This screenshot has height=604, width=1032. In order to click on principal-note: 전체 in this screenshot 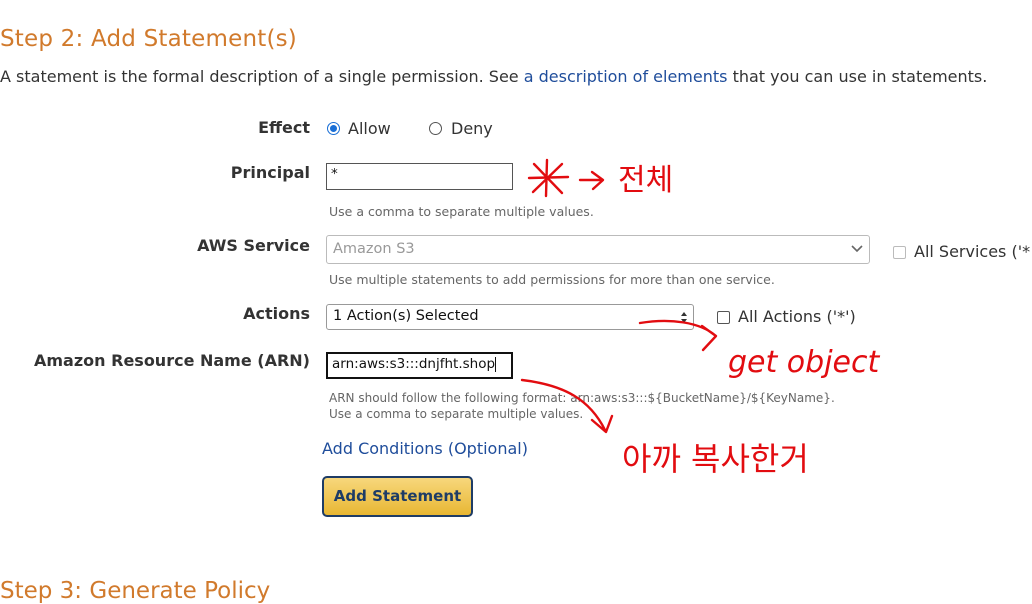, I will do `click(645, 180)`.